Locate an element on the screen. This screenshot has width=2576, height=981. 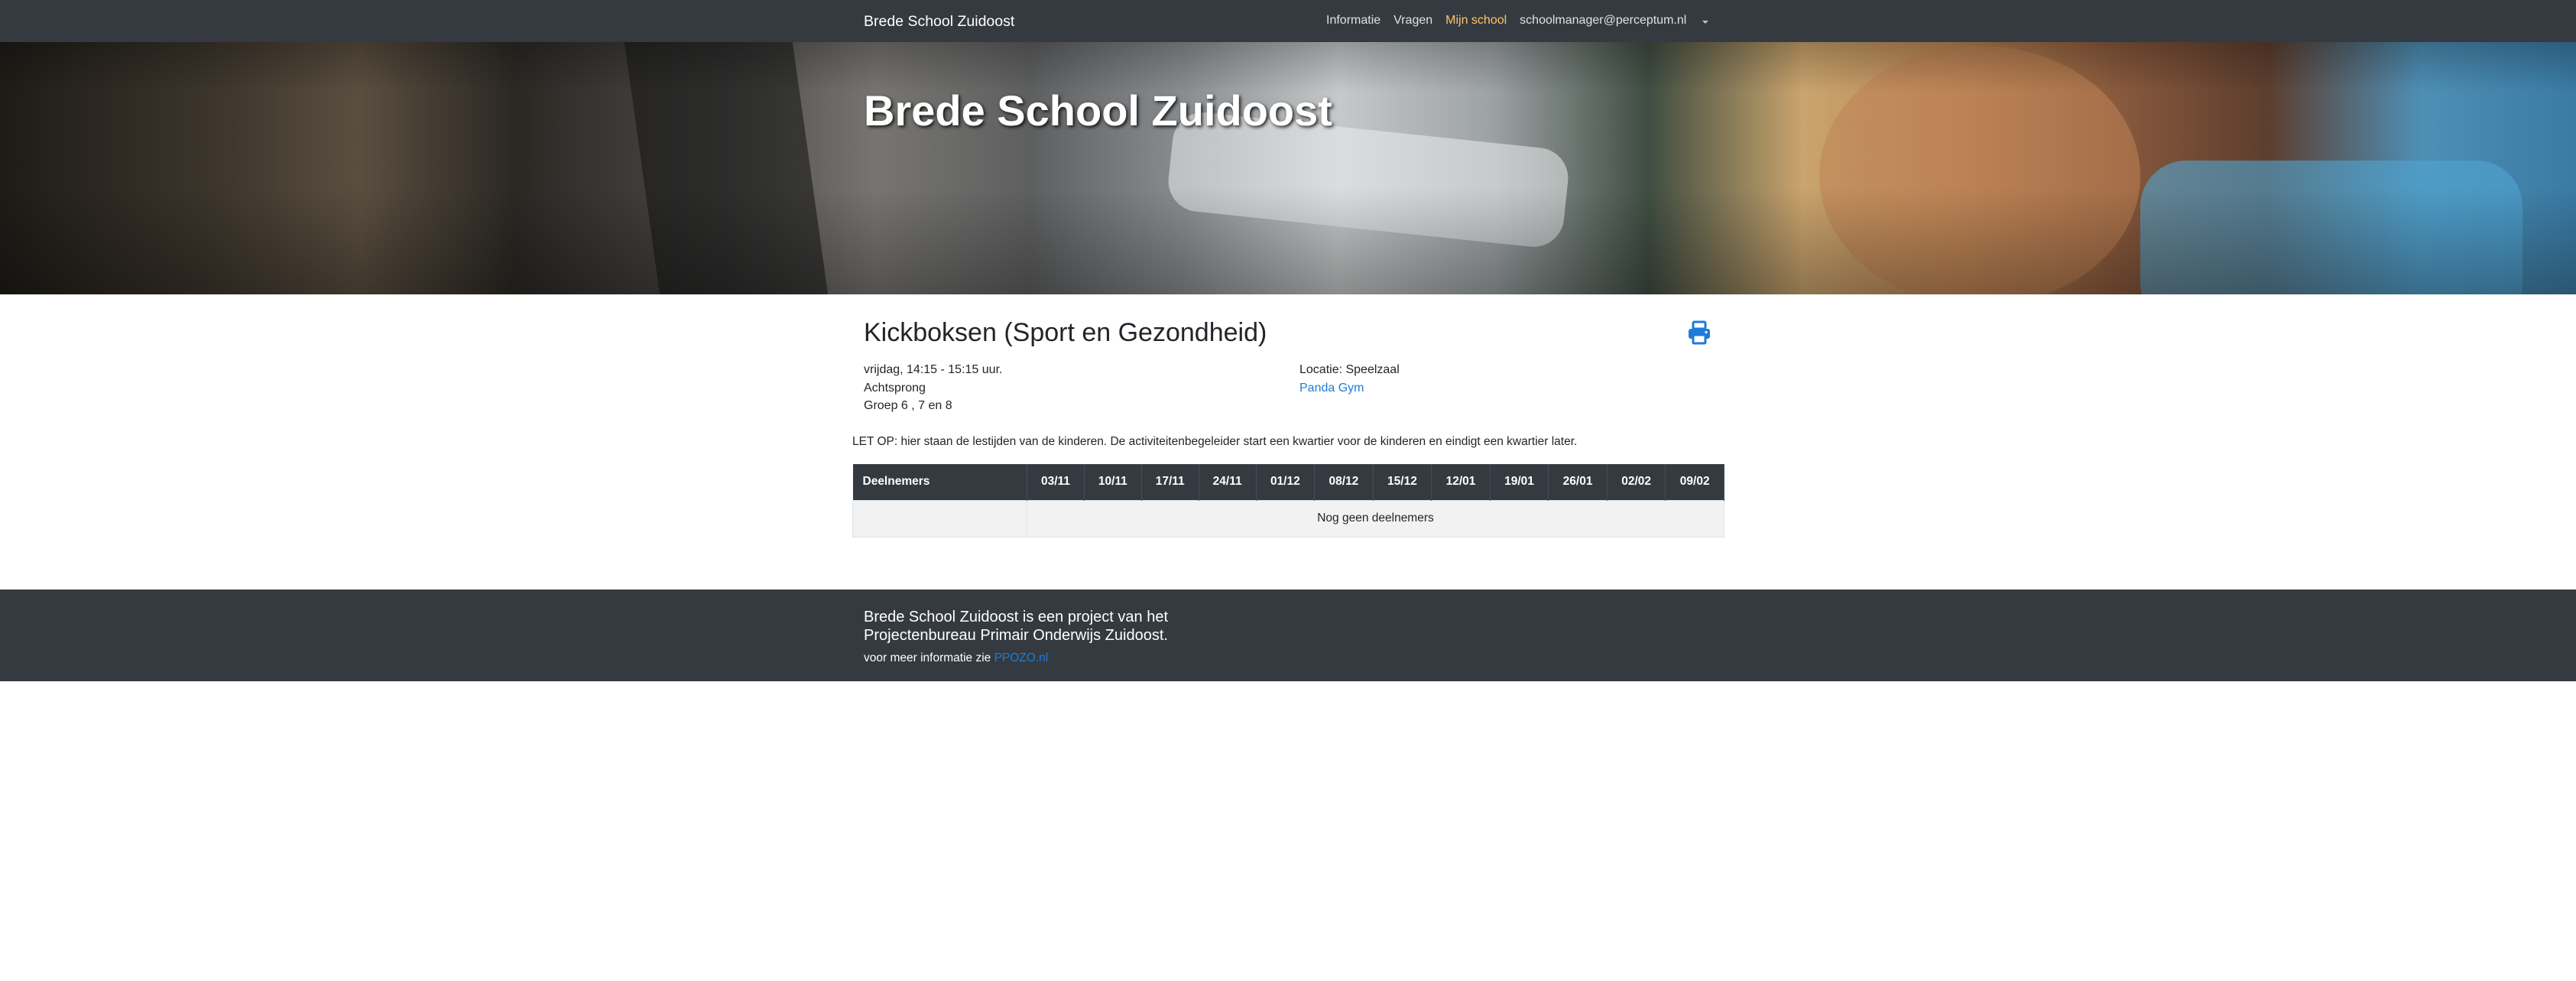
column-header-date: 15/12 is located at coordinates (1402, 482).